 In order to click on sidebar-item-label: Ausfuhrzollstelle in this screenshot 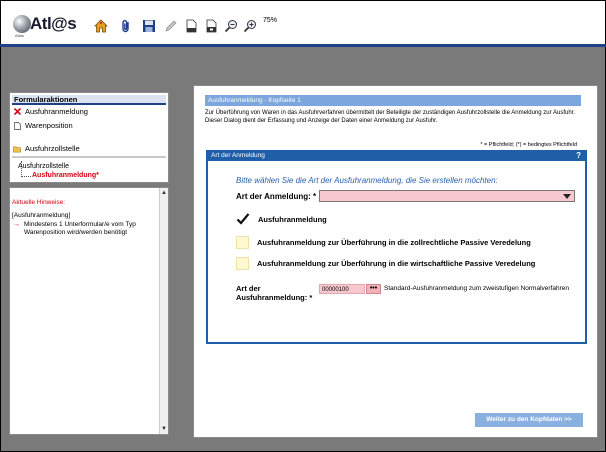, I will do `click(52, 148)`.